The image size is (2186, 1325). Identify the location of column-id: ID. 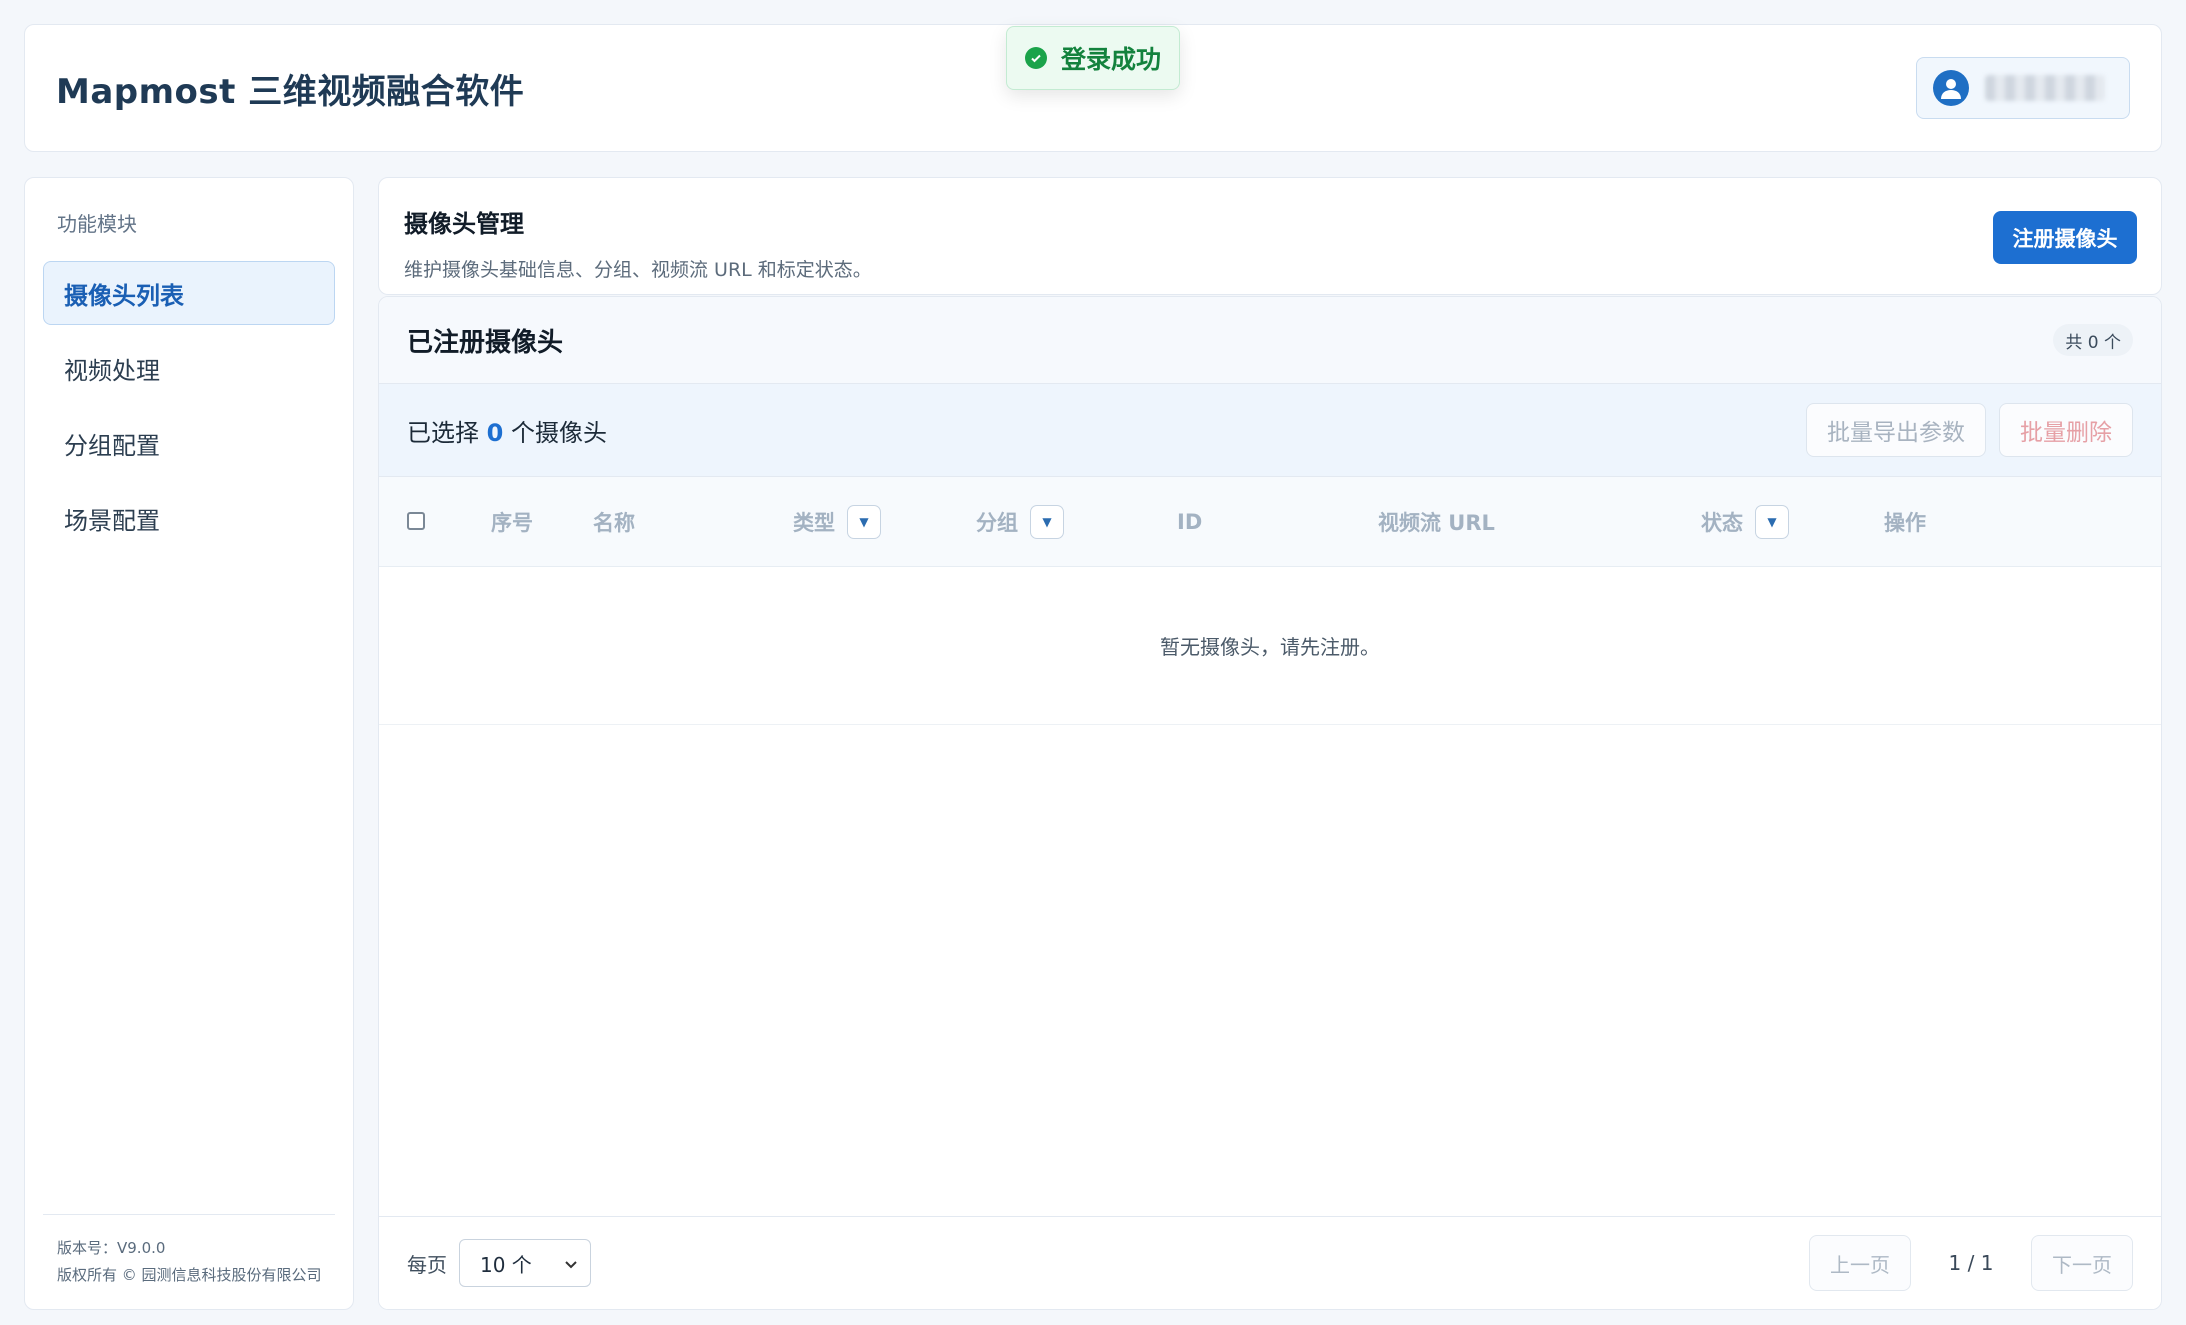
(1189, 522).